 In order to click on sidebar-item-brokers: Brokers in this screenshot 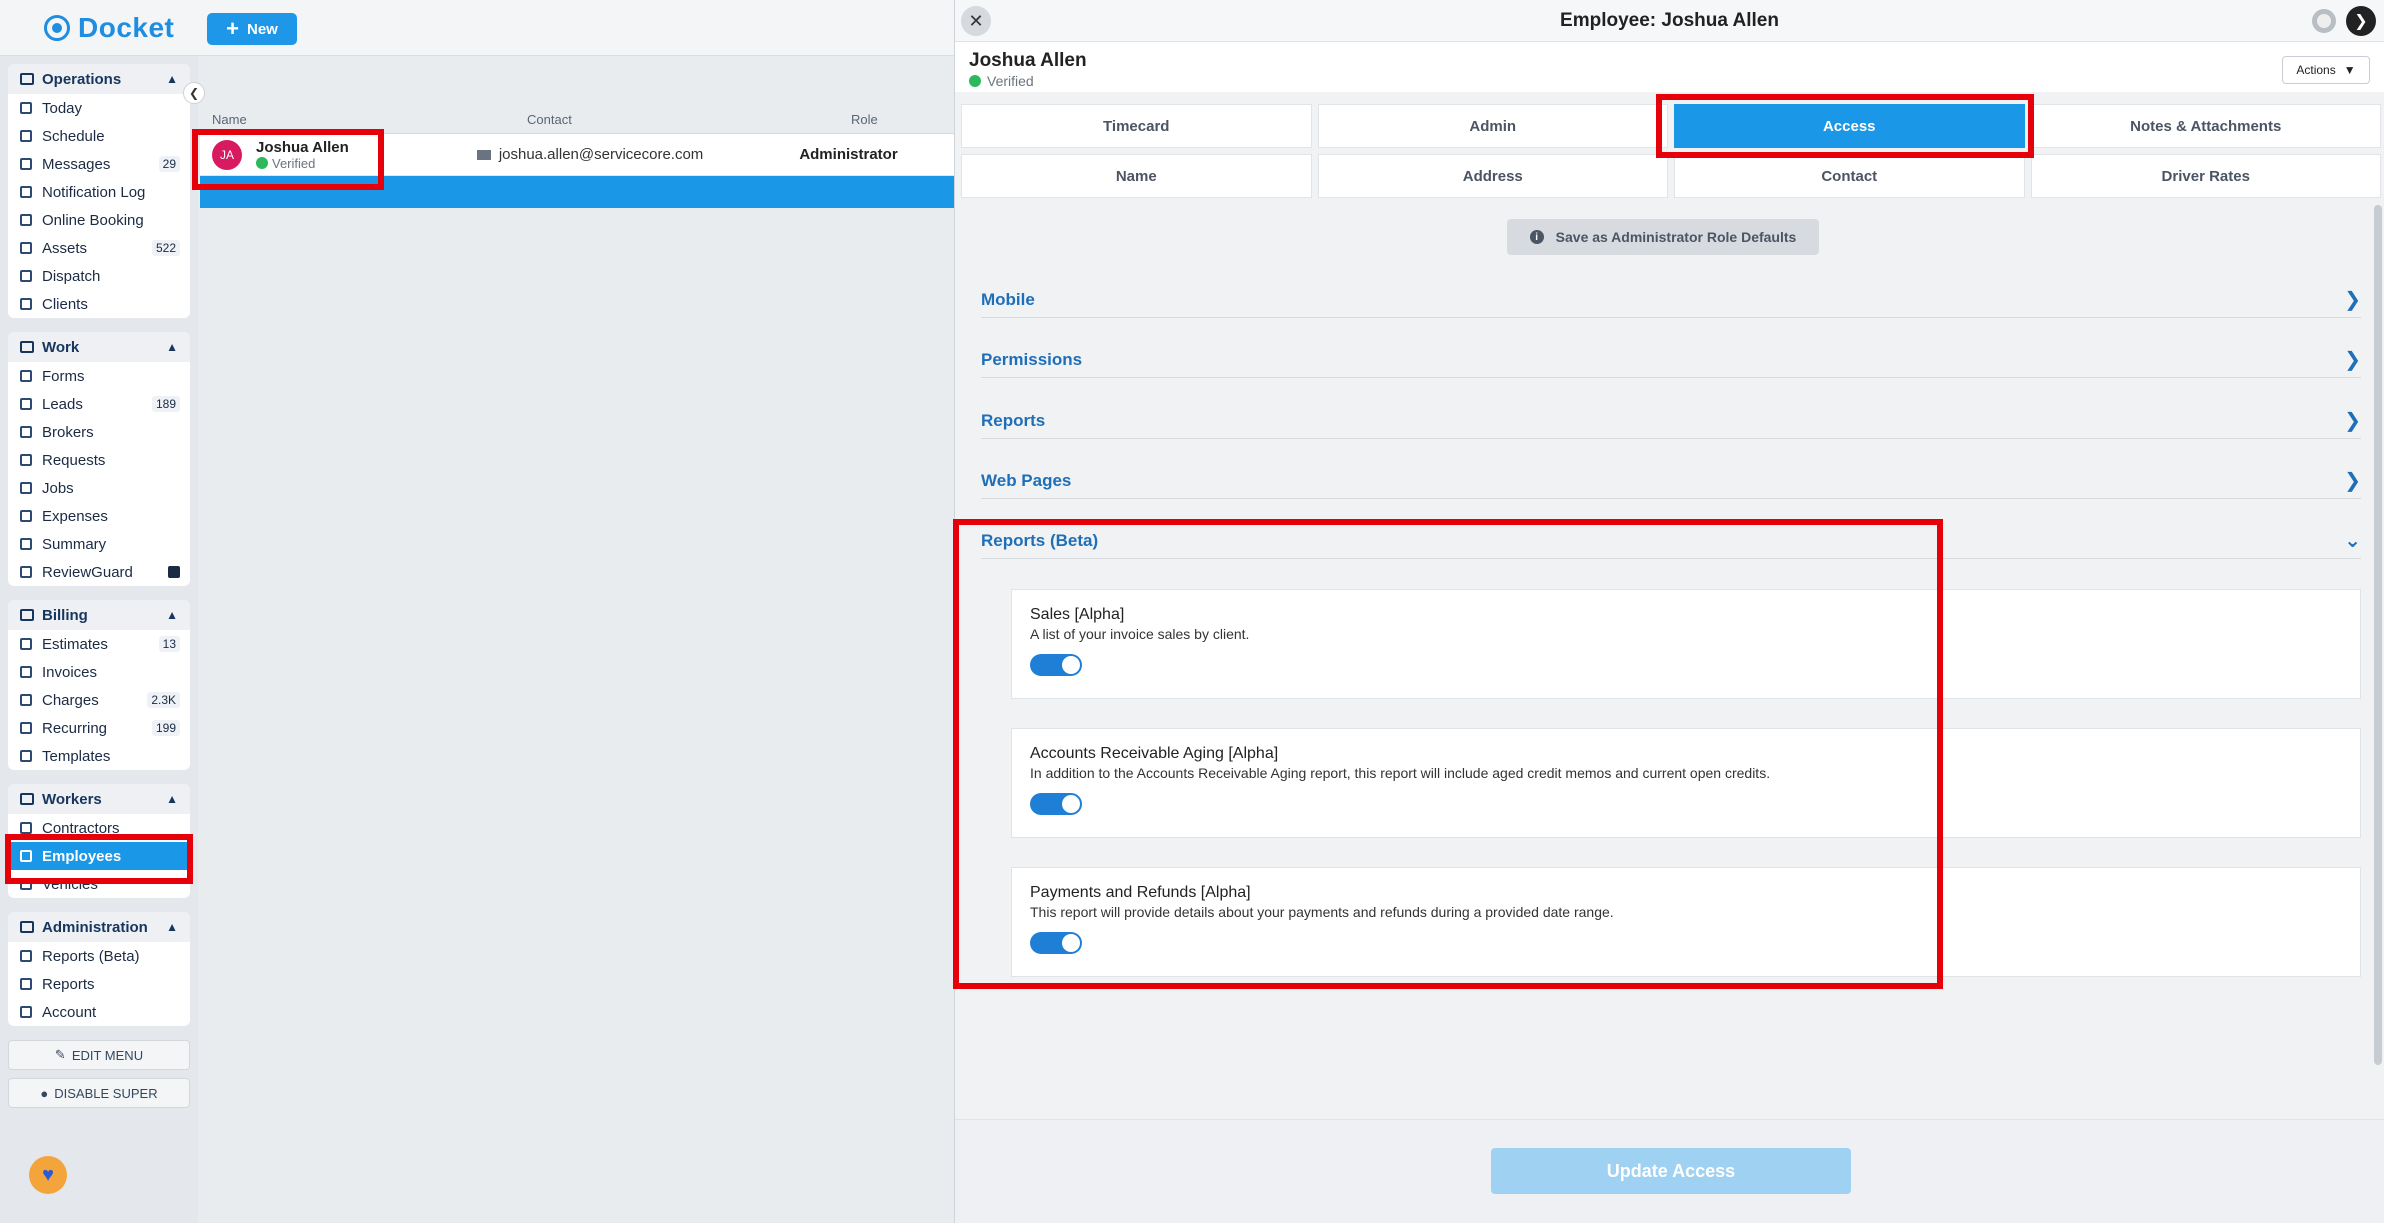, I will do `click(99, 432)`.